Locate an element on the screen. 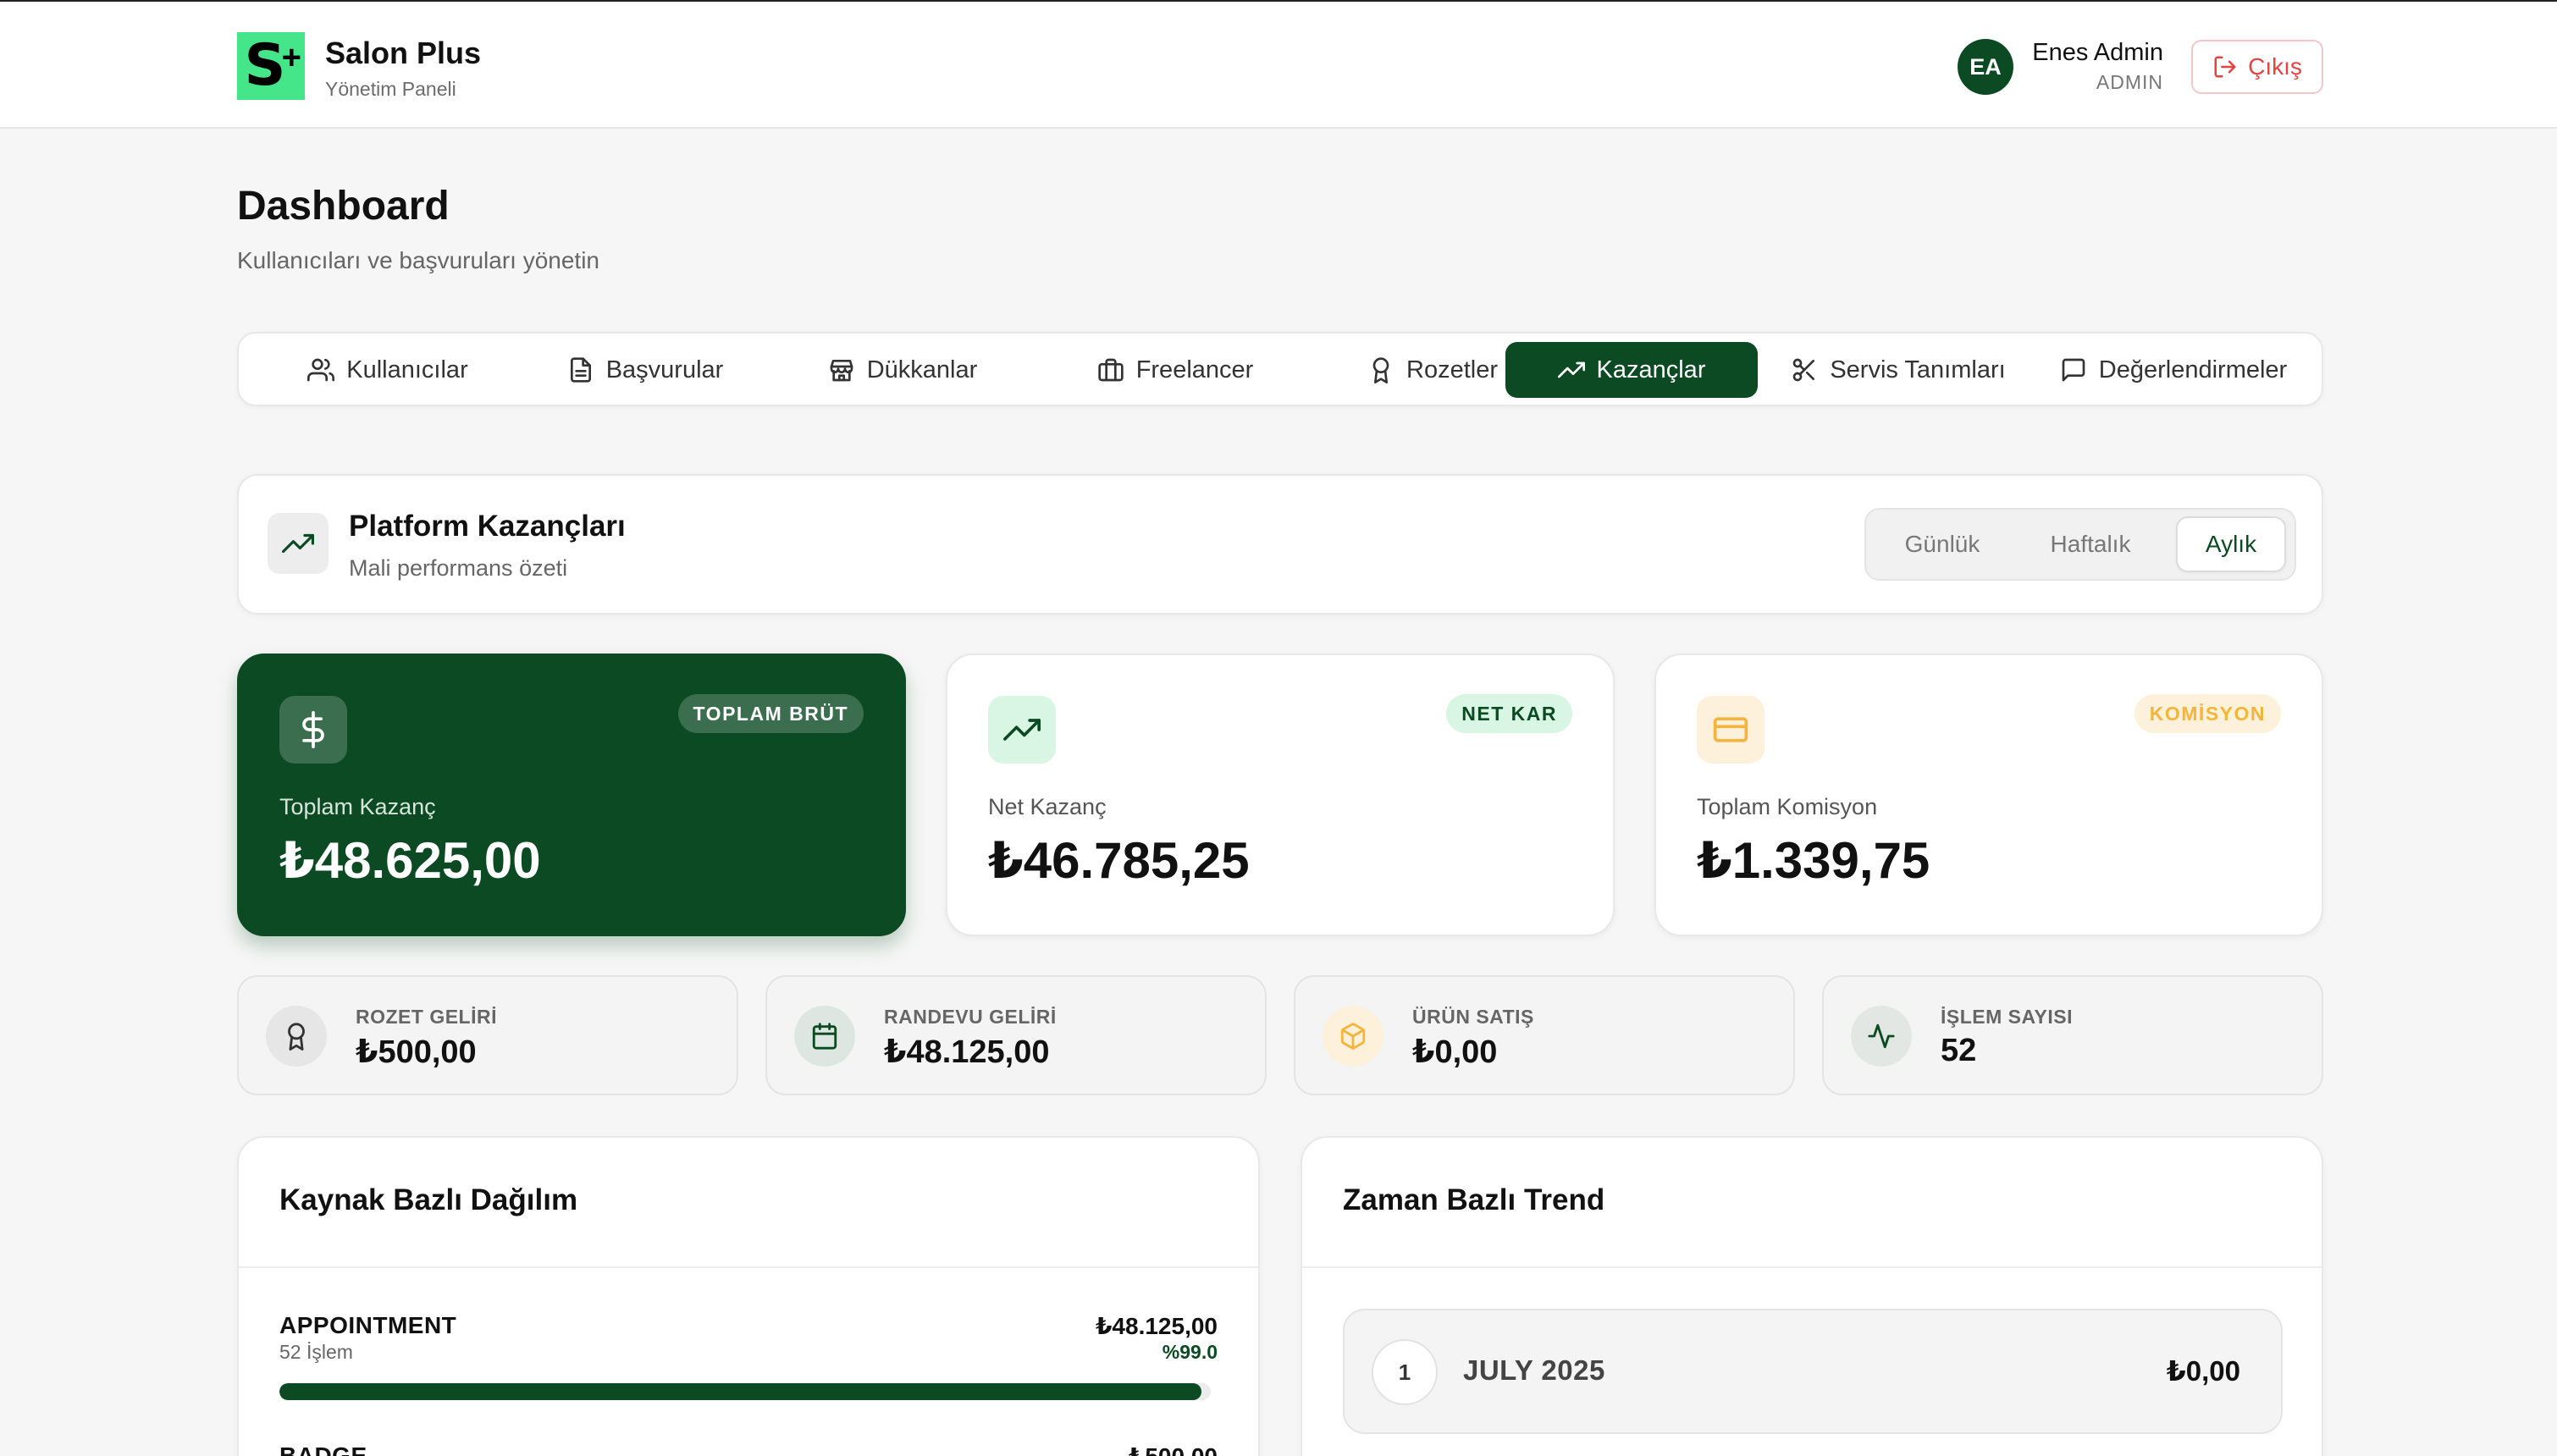  period-monthly-button: Aylık is located at coordinates (2231, 544).